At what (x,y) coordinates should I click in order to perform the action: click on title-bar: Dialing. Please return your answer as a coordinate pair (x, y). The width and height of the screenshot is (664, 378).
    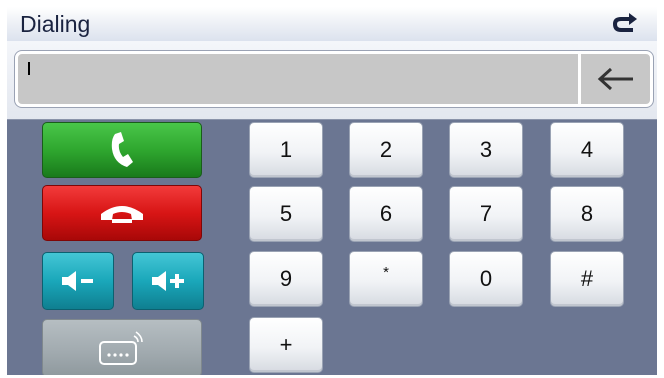
    Looking at the image, I should click on (332, 24).